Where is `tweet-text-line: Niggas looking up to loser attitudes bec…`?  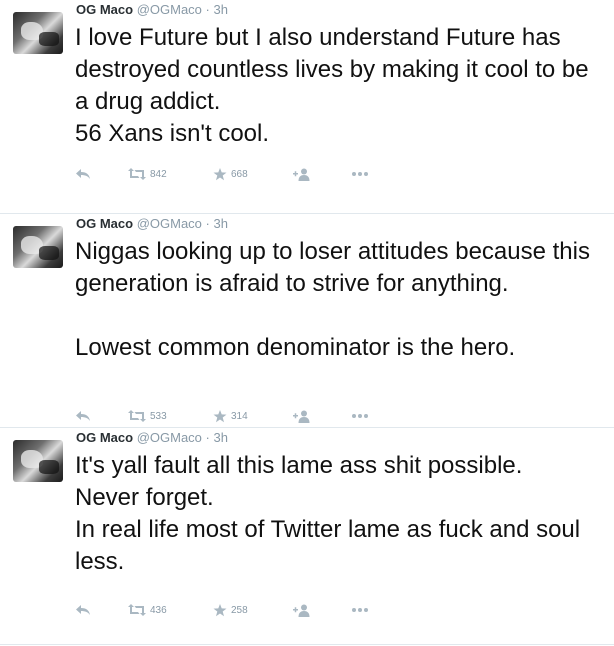 tweet-text-line: Niggas looking up to loser attitudes bec… is located at coordinates (336, 267).